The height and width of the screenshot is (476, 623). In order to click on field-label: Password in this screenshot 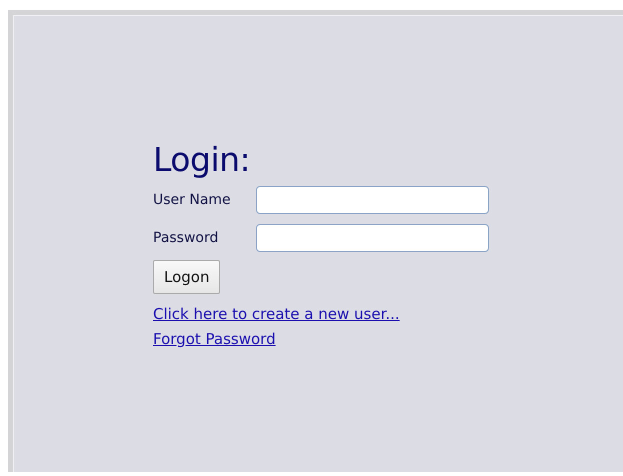, I will do `click(186, 238)`.